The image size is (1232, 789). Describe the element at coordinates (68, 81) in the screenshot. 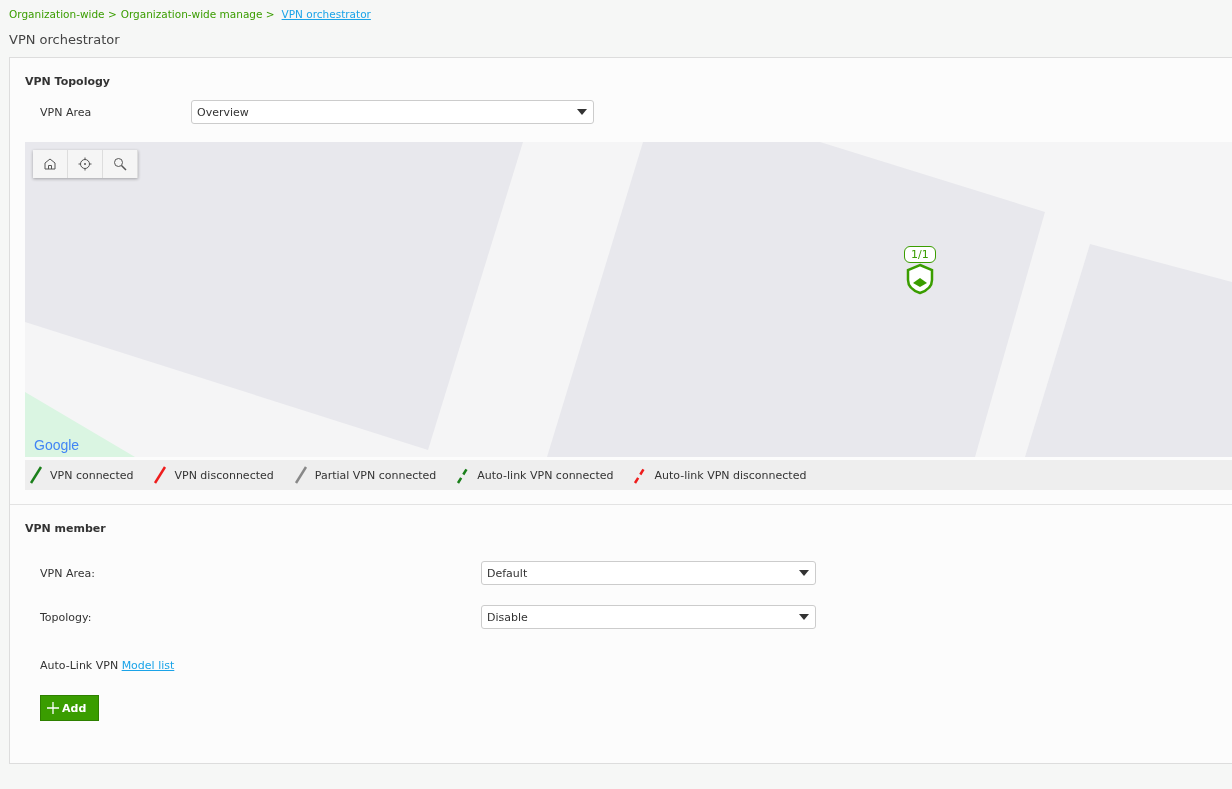

I see `section-title: VPN Topology` at that location.